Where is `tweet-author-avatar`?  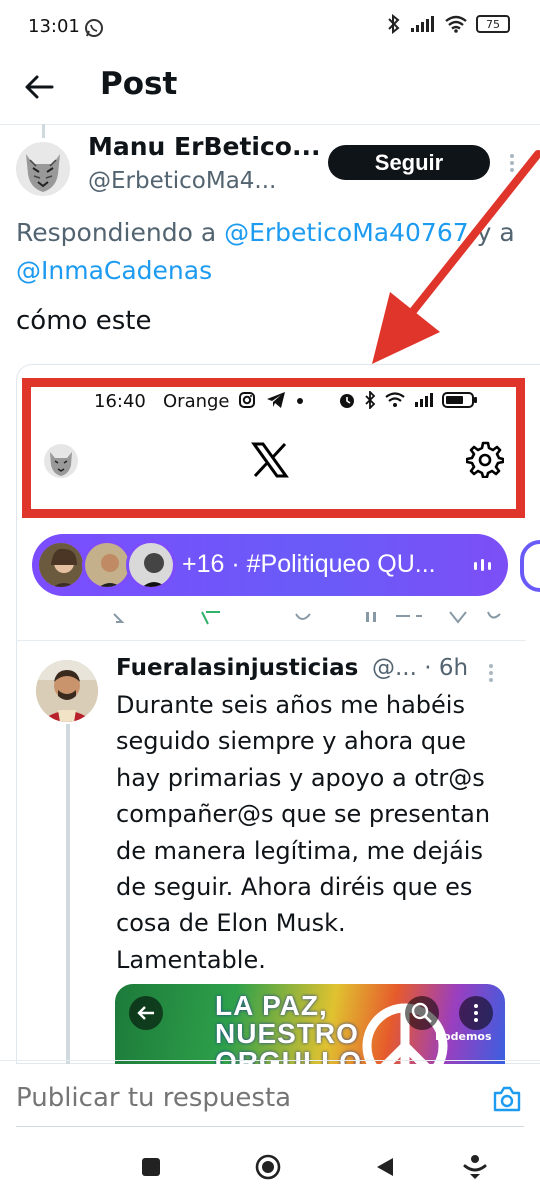 tweet-author-avatar is located at coordinates (67, 691).